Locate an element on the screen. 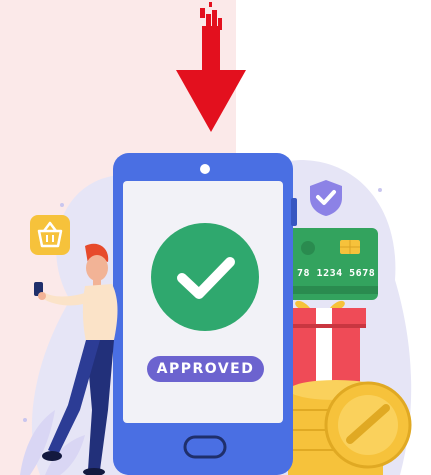 The height and width of the screenshot is (475, 431). card-number: 78 1234 5678 is located at coordinates (336, 273).